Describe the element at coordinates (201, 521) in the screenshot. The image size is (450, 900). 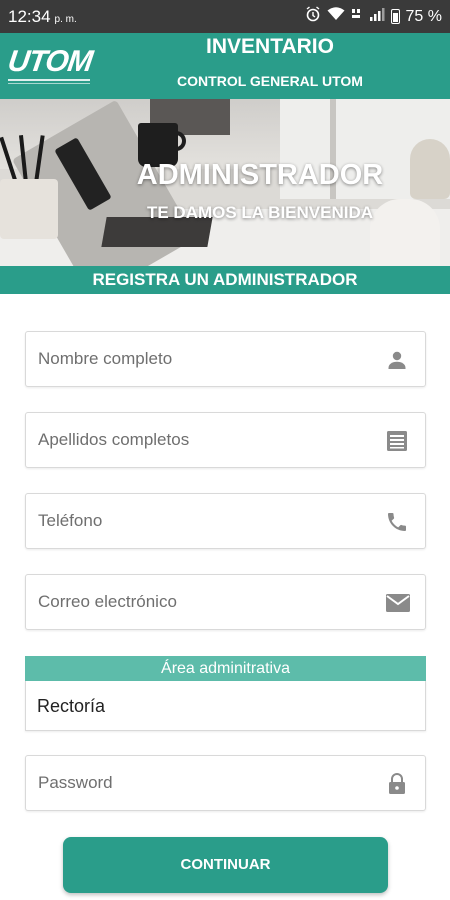
I see `telefono-input` at that location.